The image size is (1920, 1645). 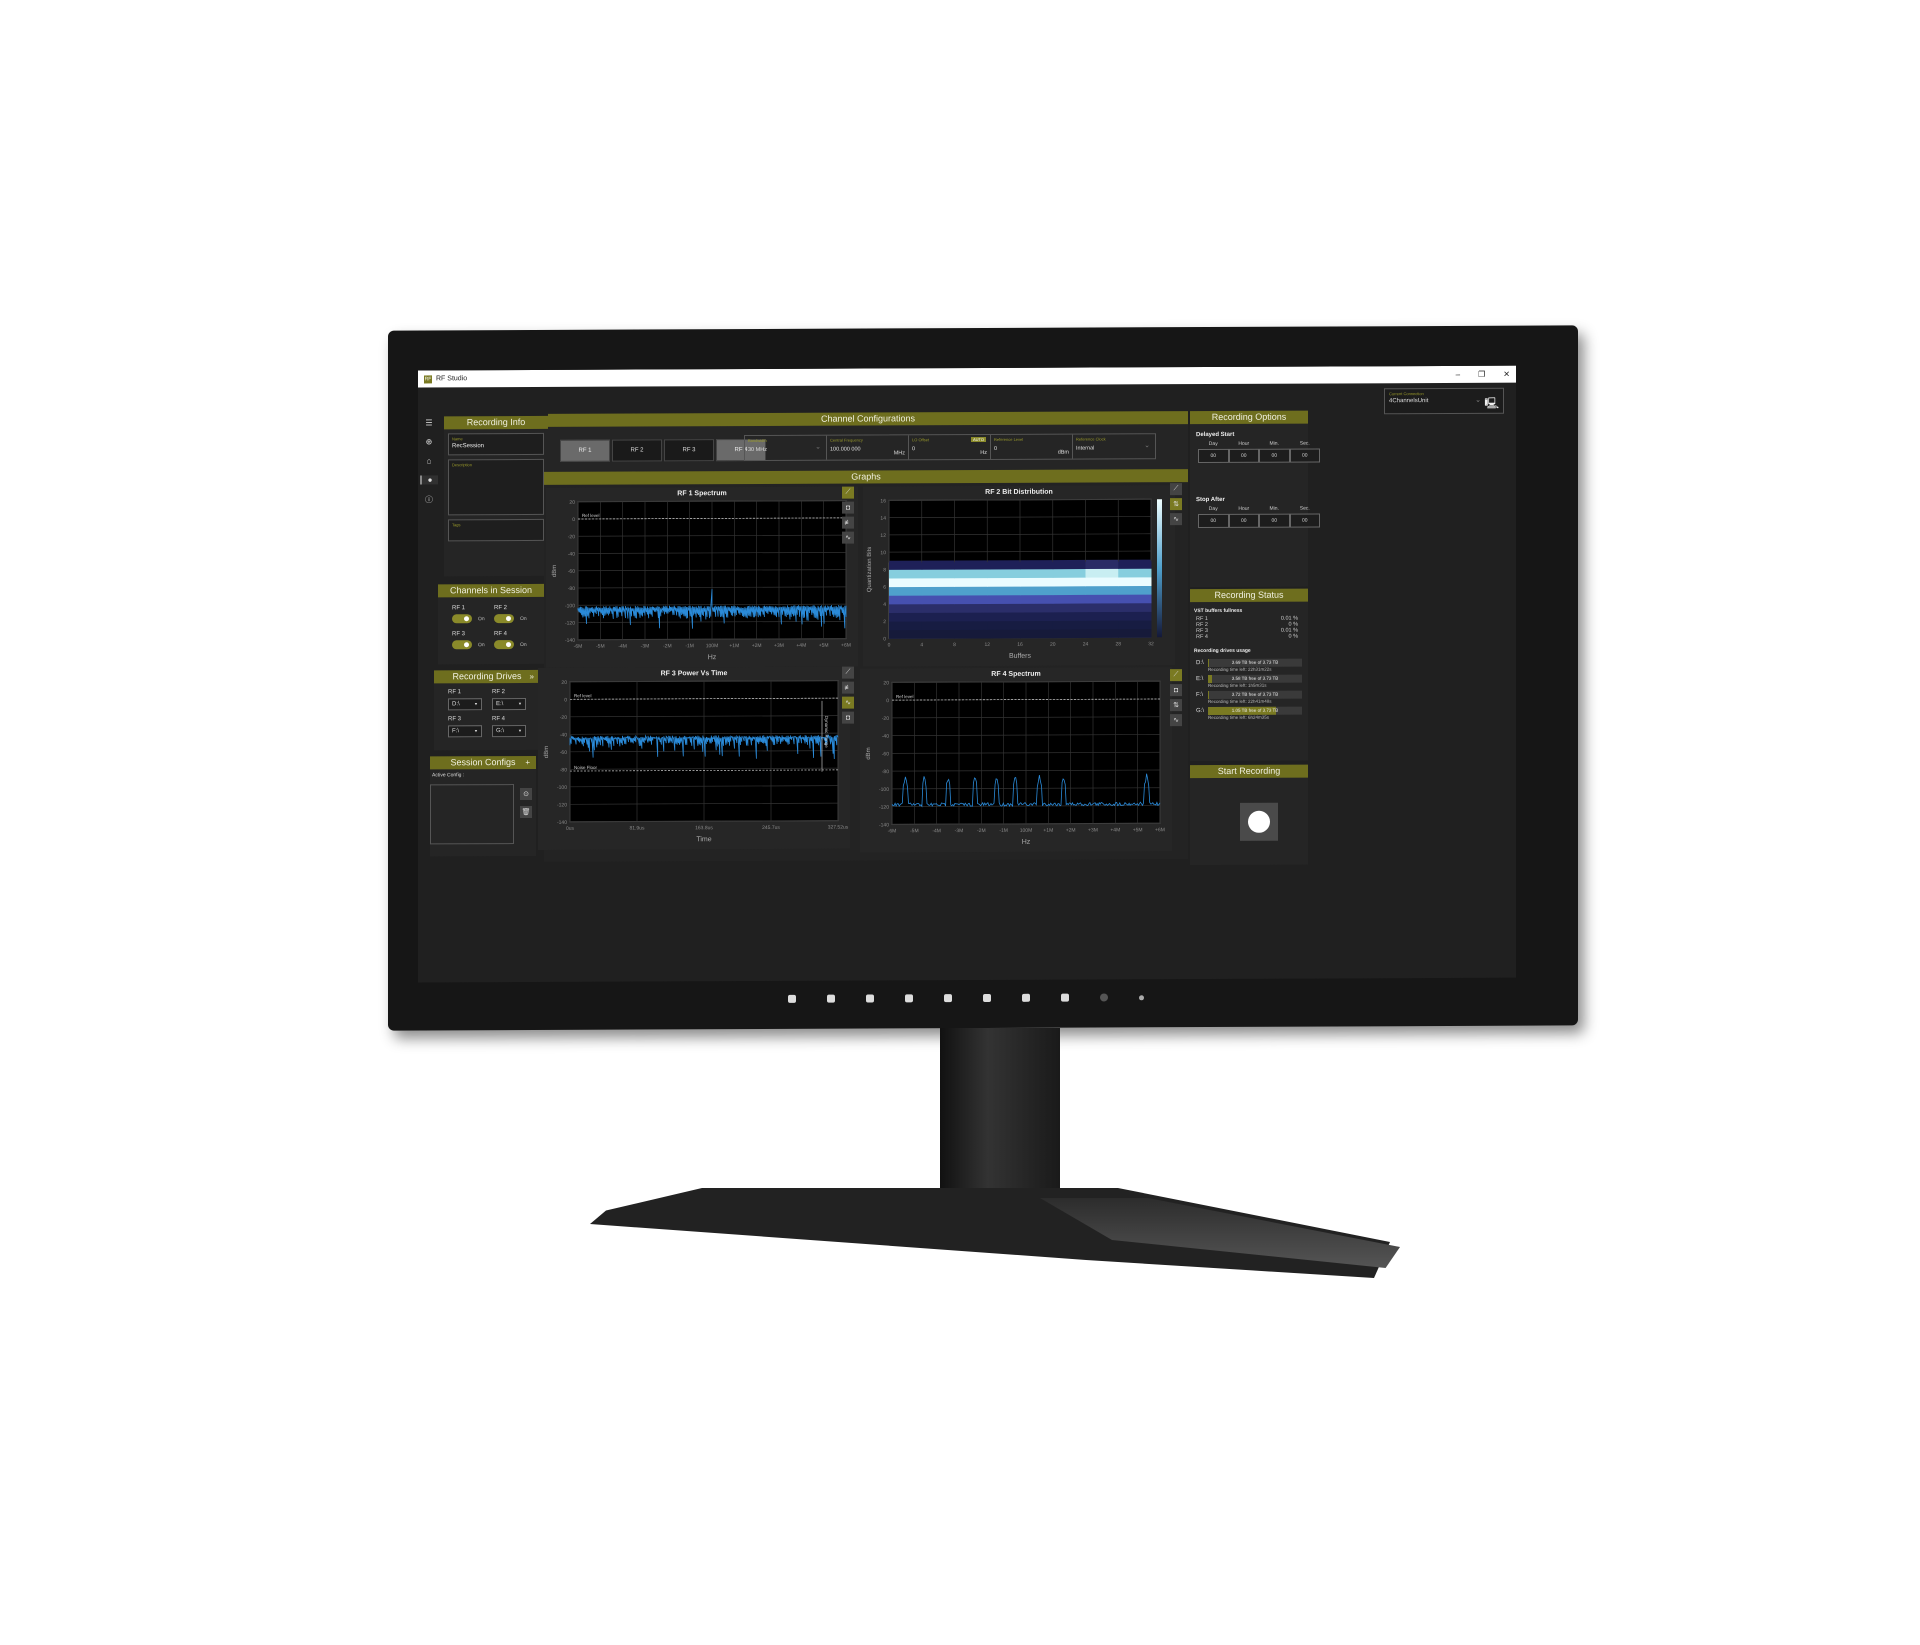 What do you see at coordinates (527, 762) in the screenshot?
I see `add-config-button: +` at bounding box center [527, 762].